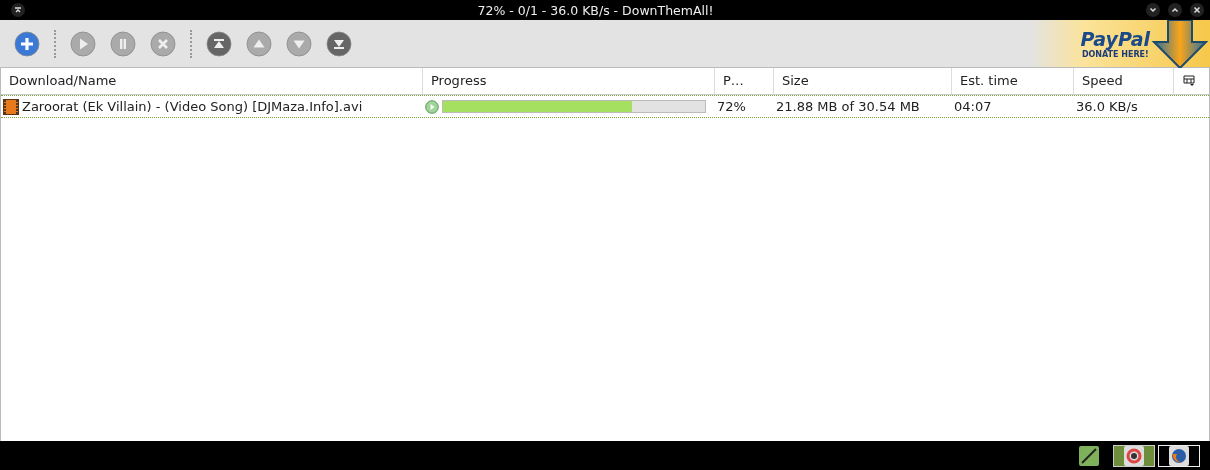  Describe the element at coordinates (973, 106) in the screenshot. I see `time-cell-text: 04:07` at that location.